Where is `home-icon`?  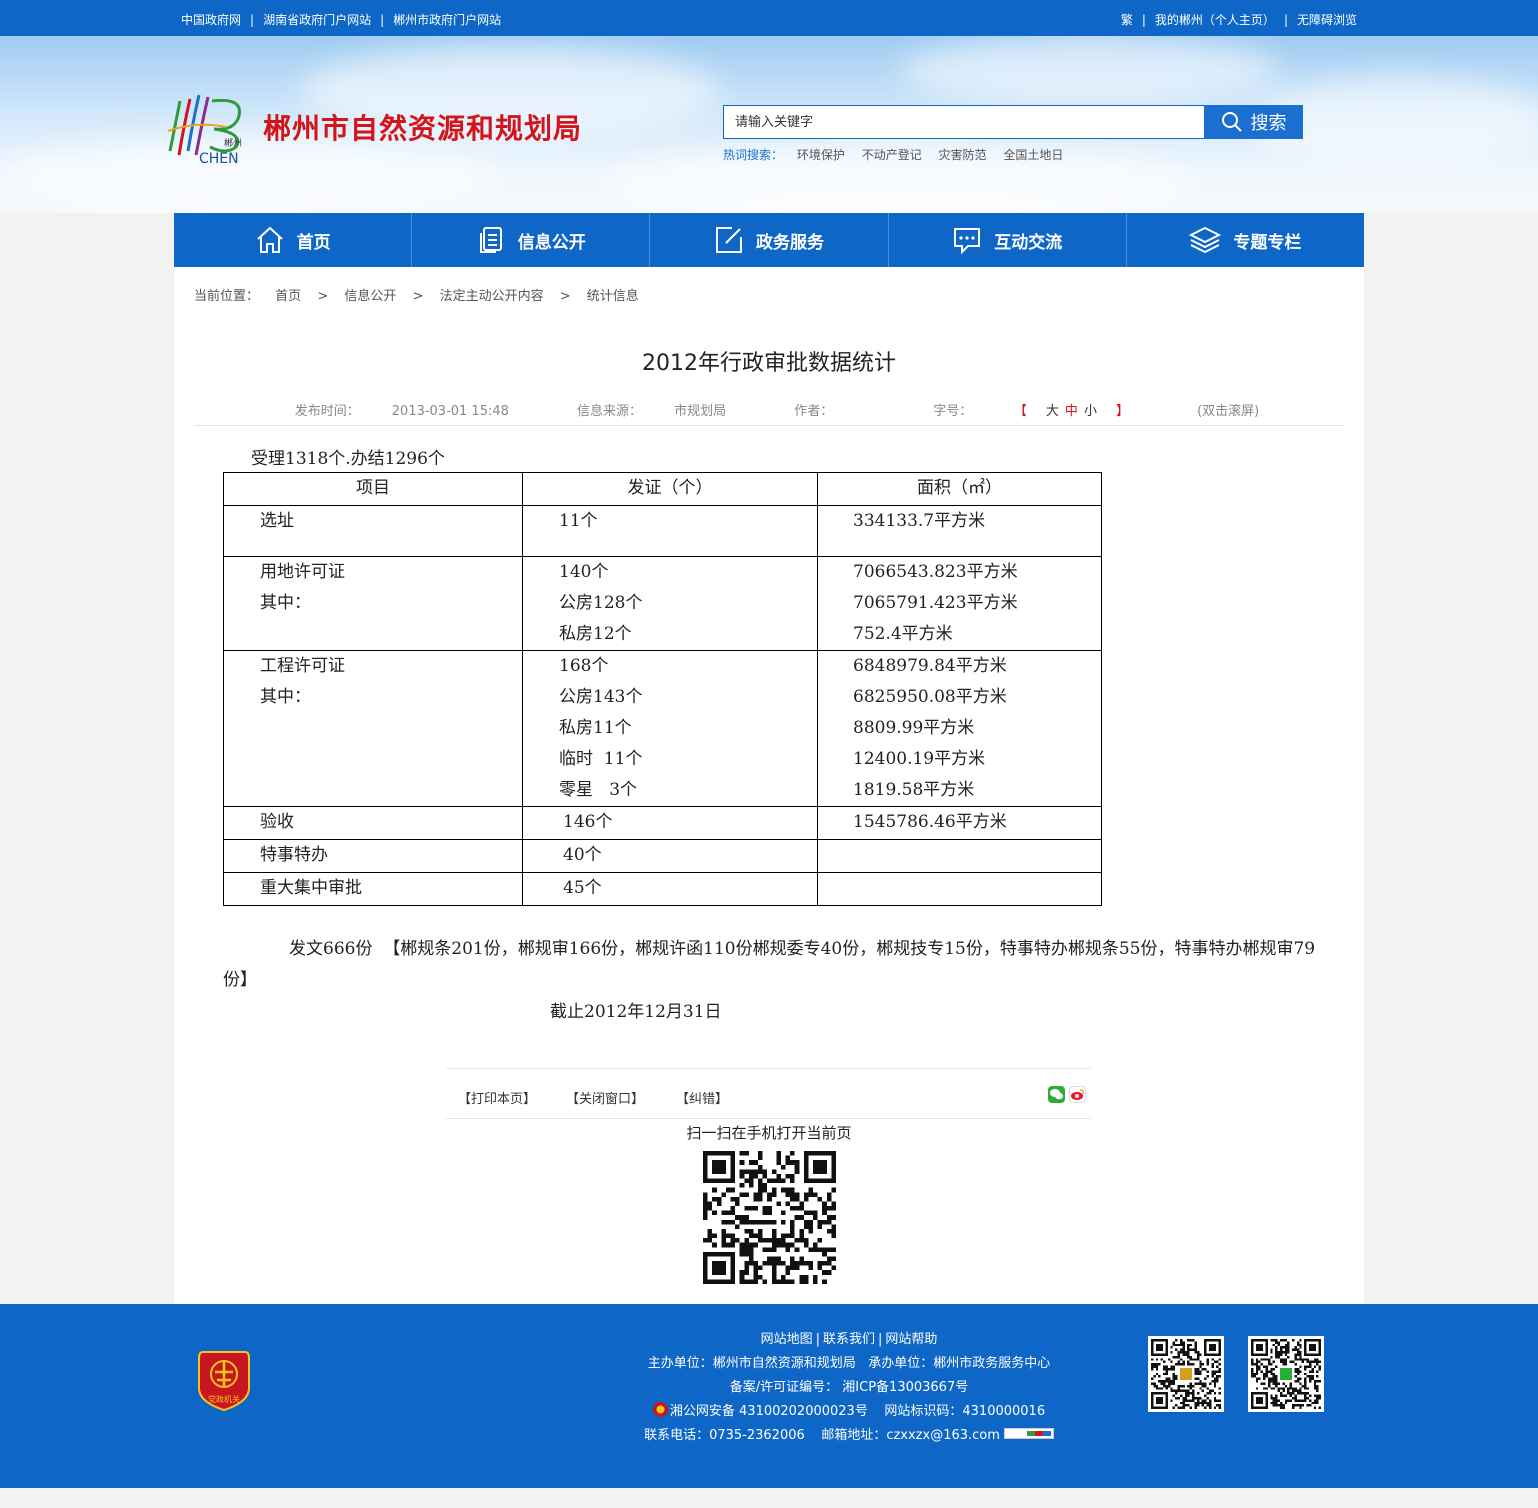
home-icon is located at coordinates (269, 239).